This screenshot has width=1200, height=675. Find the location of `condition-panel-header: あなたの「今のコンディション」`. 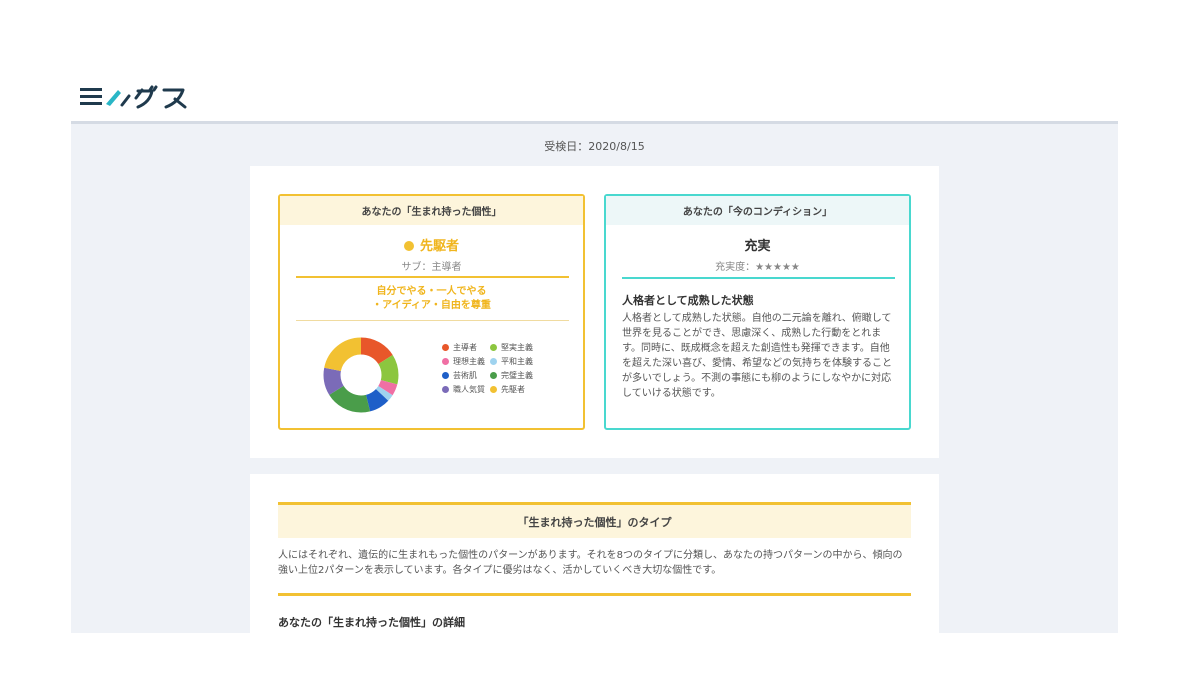

condition-panel-header: あなたの「今のコンディション」 is located at coordinates (757, 210).